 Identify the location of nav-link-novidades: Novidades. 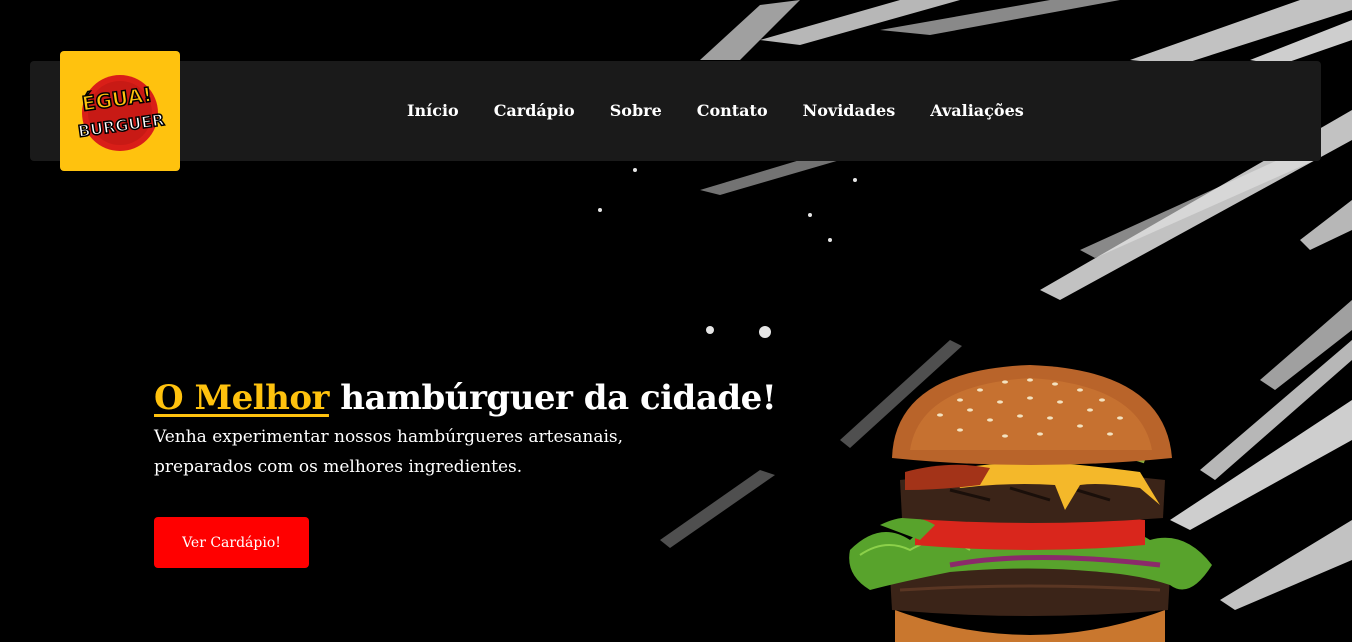
(849, 111).